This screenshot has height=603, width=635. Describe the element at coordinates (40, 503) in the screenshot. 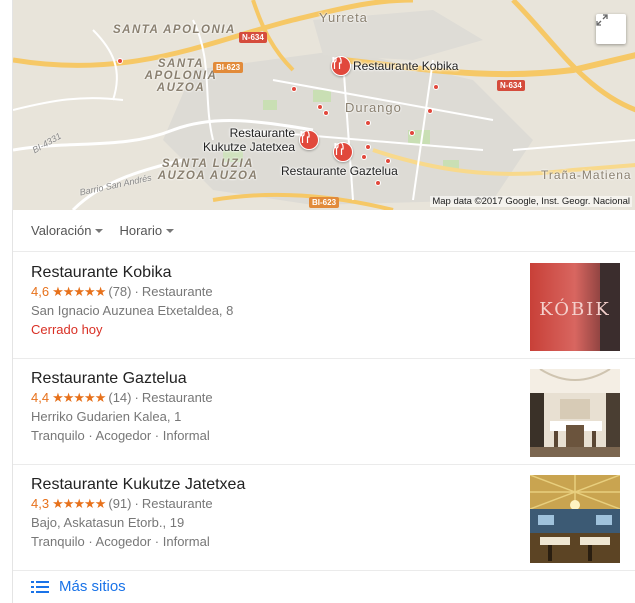

I see `rating-score: 4,3` at that location.